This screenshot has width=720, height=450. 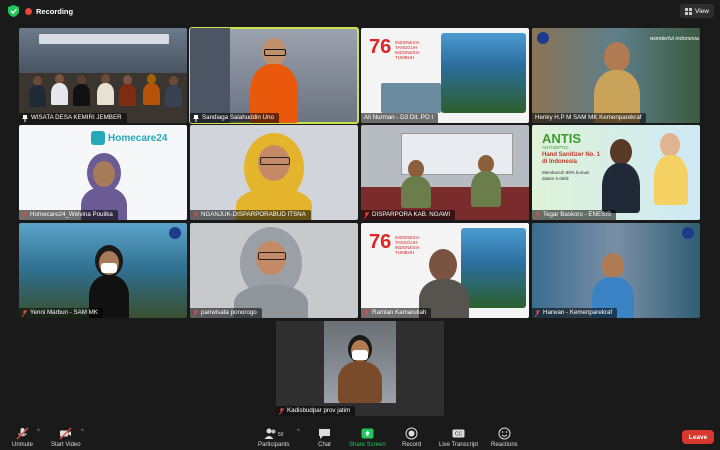 I want to click on recording-indicator: Recording, so click(x=49, y=11).